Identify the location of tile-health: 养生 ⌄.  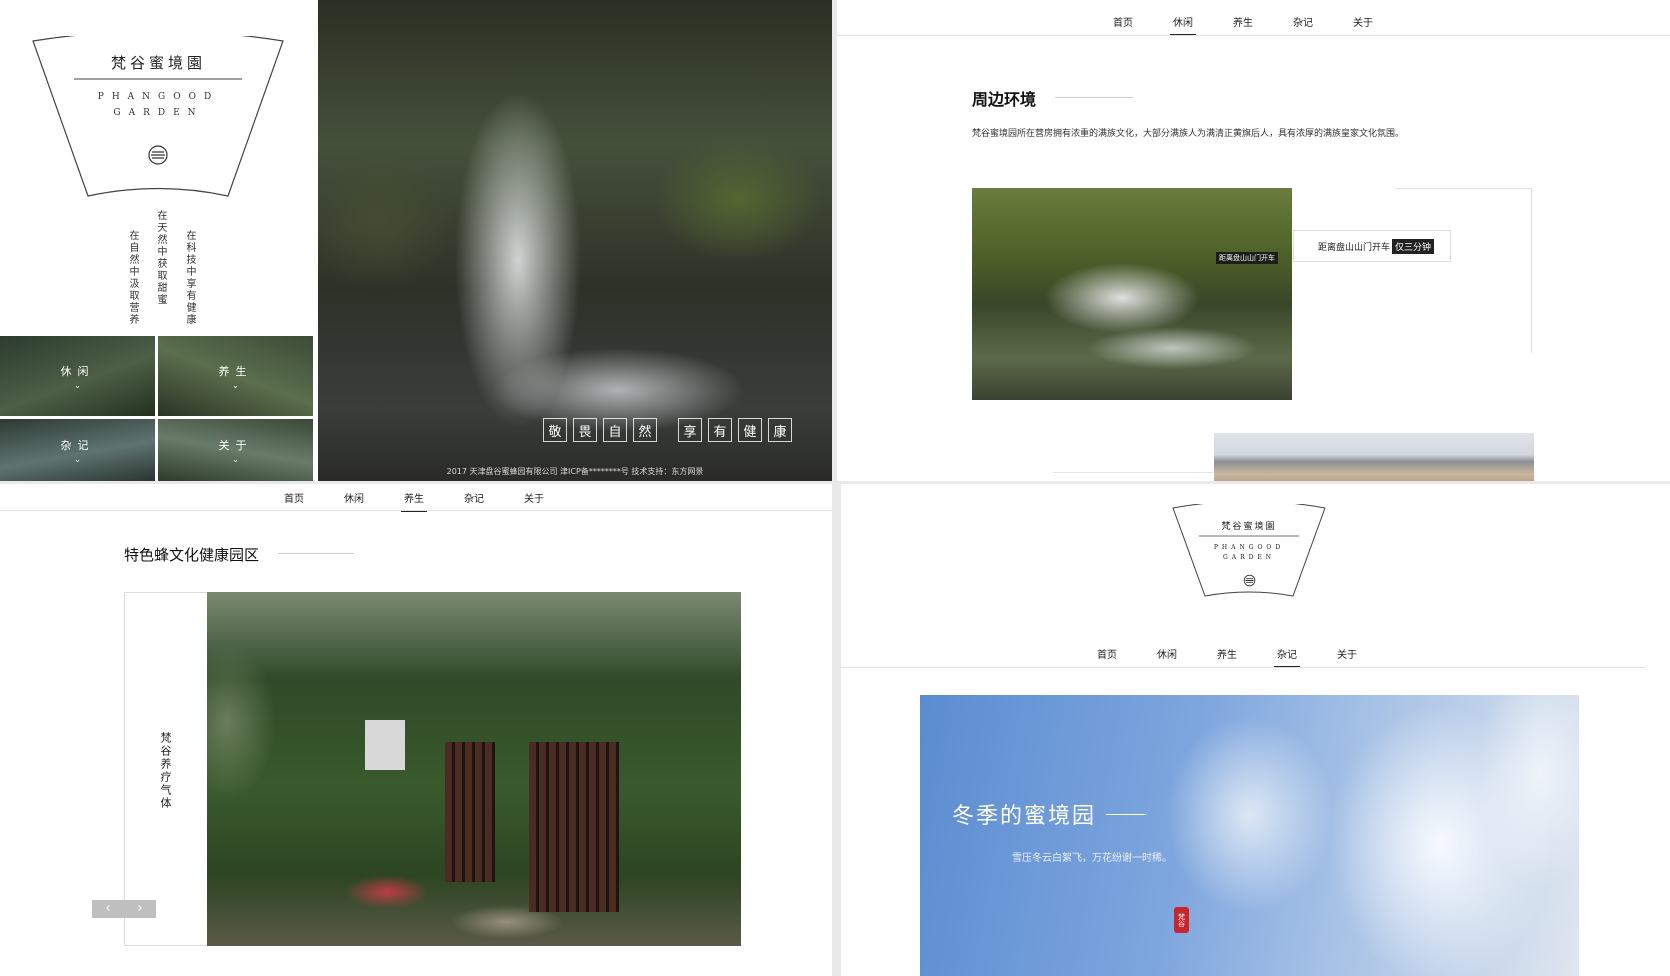
(235, 376).